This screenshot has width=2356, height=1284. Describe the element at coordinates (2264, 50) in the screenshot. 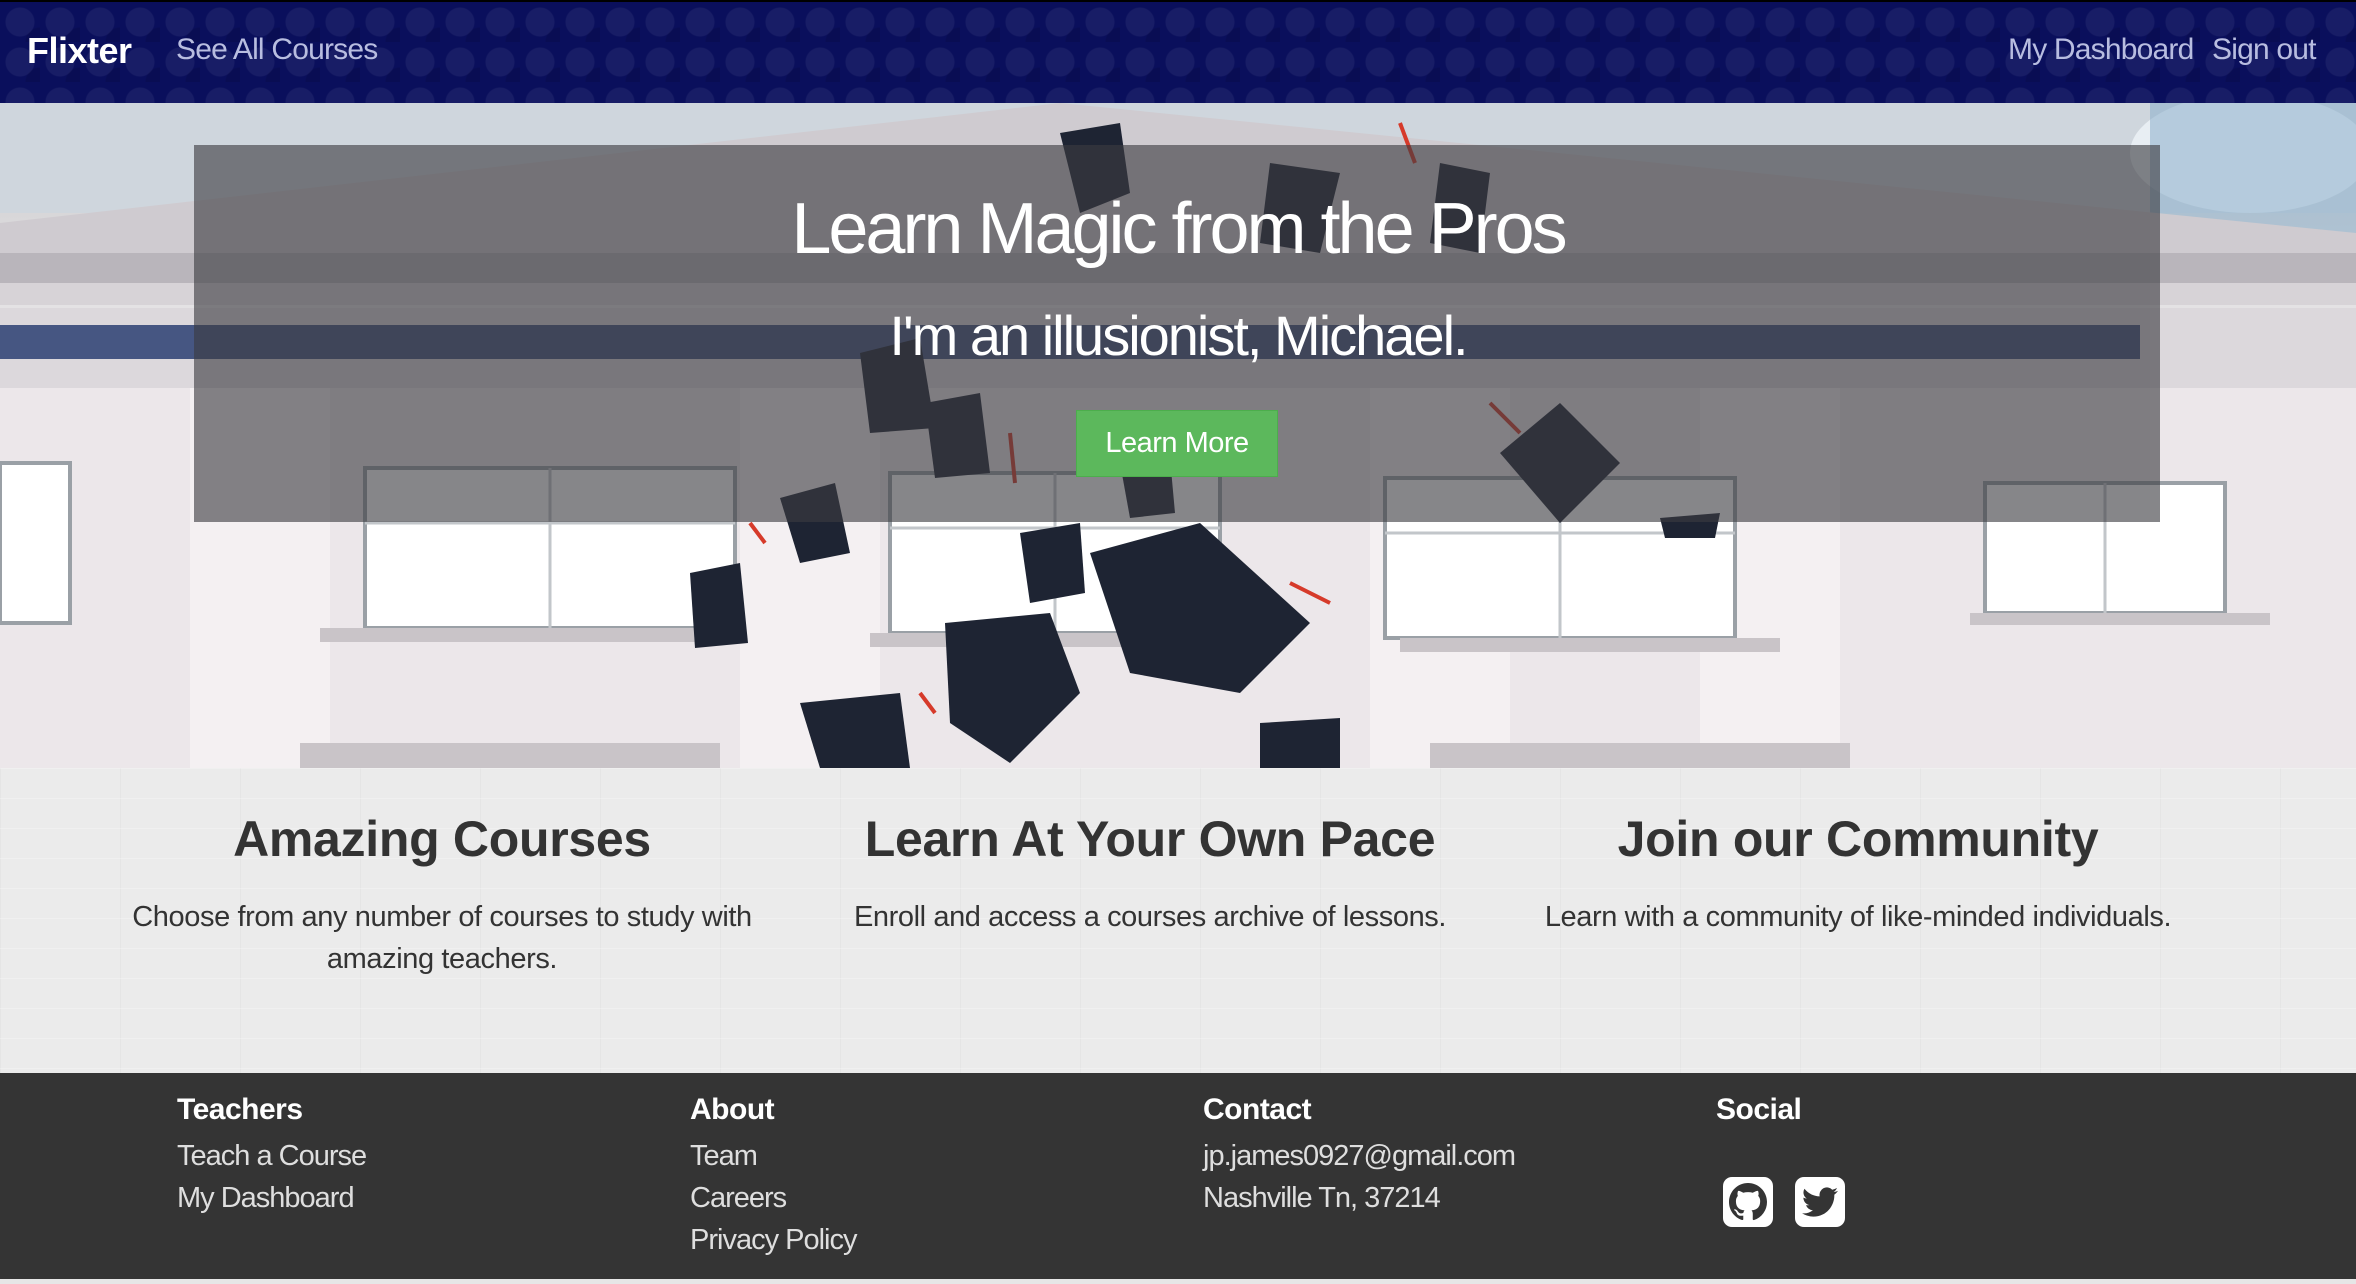

I see `nav-sign-out: Sign out` at that location.